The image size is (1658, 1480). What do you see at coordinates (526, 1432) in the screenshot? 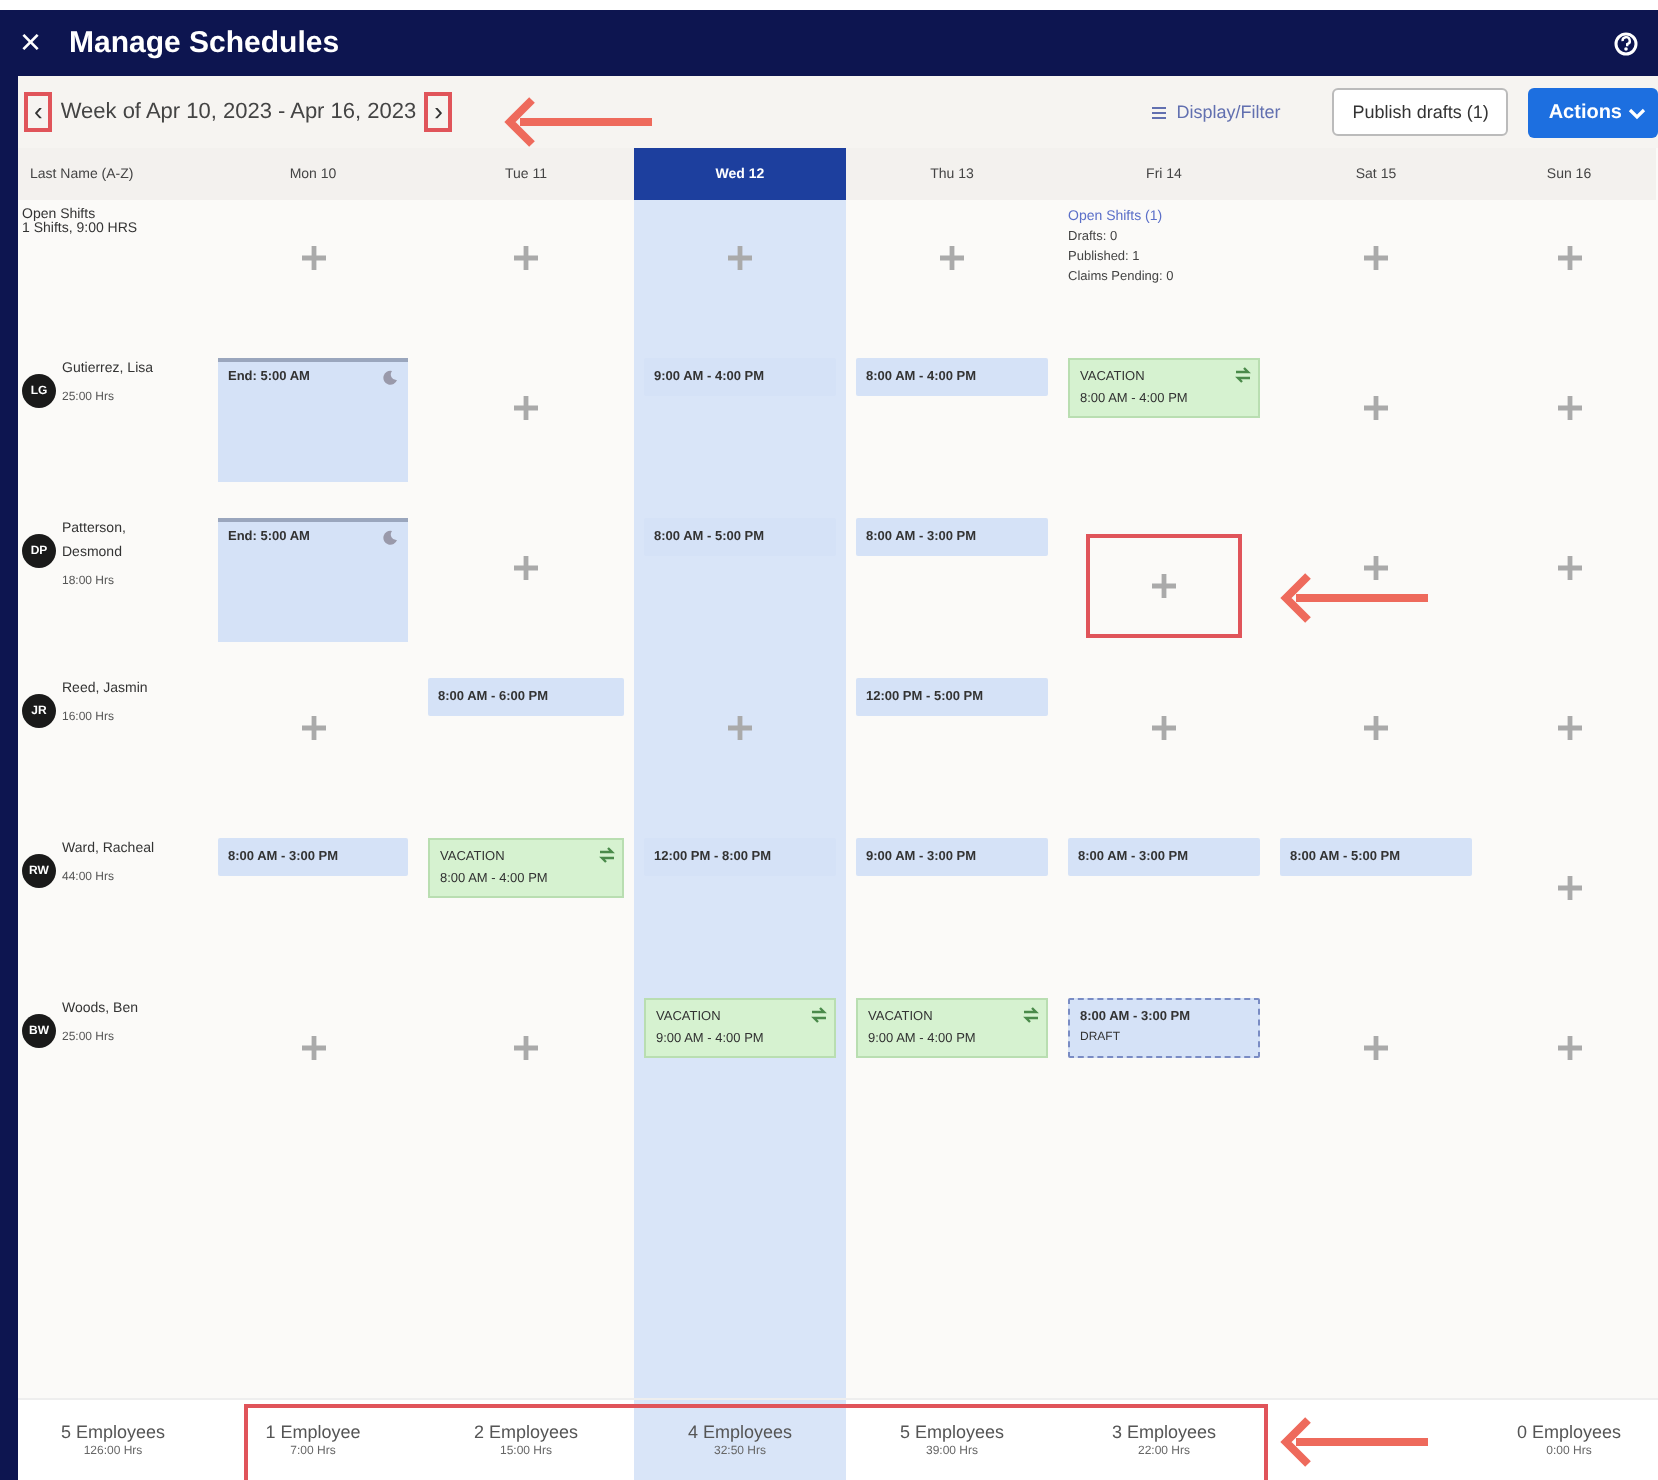
I see `employee-count: 2 Employees` at bounding box center [526, 1432].